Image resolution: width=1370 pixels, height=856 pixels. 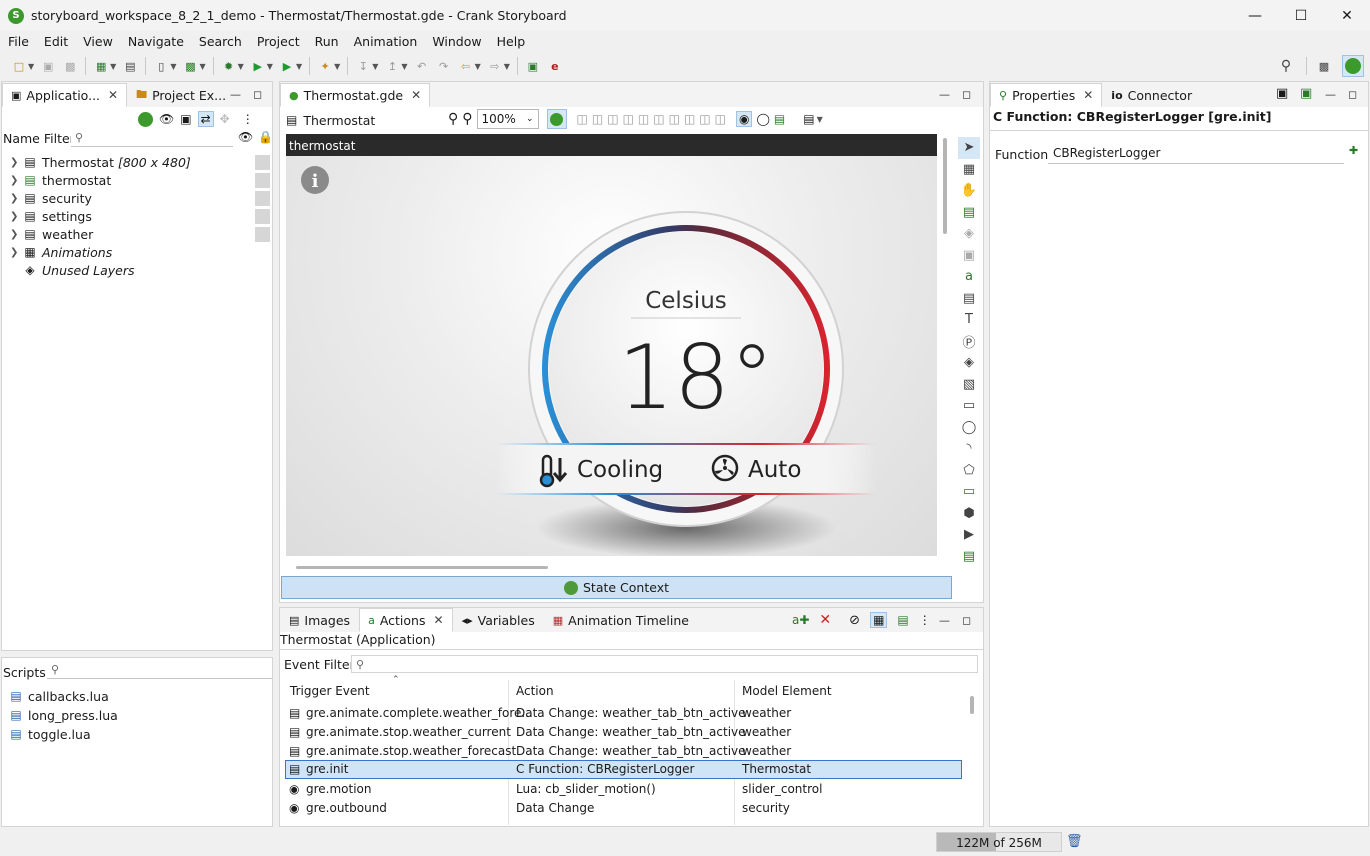 What do you see at coordinates (664, 664) in the screenshot?
I see `event-filter-input: ⚲` at bounding box center [664, 664].